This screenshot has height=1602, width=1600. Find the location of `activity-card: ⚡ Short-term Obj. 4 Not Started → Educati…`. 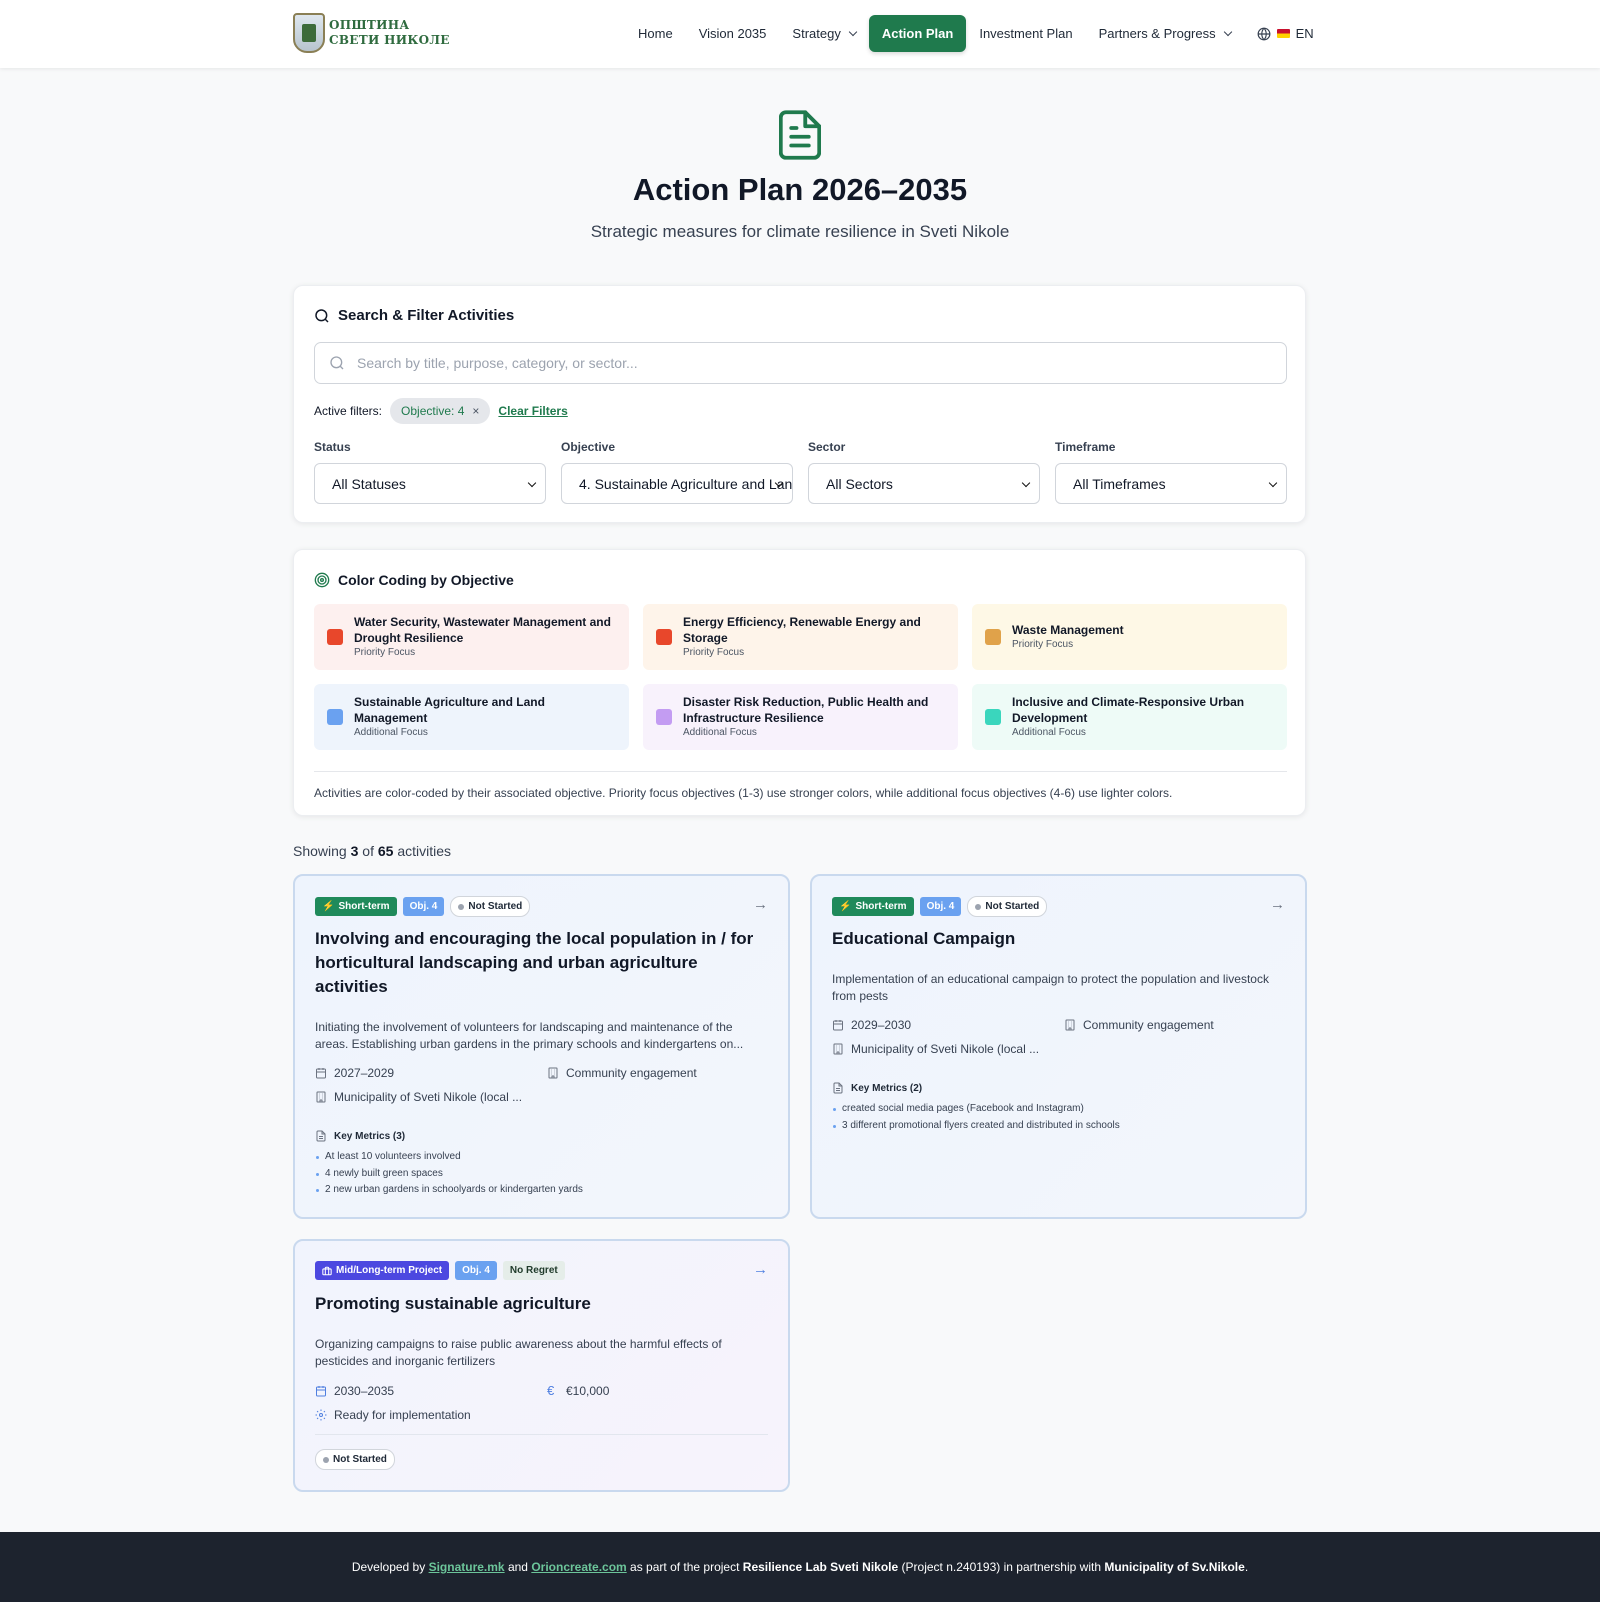

activity-card: ⚡ Short-term Obj. 4 Not Started → Educati… is located at coordinates (1058, 1046).